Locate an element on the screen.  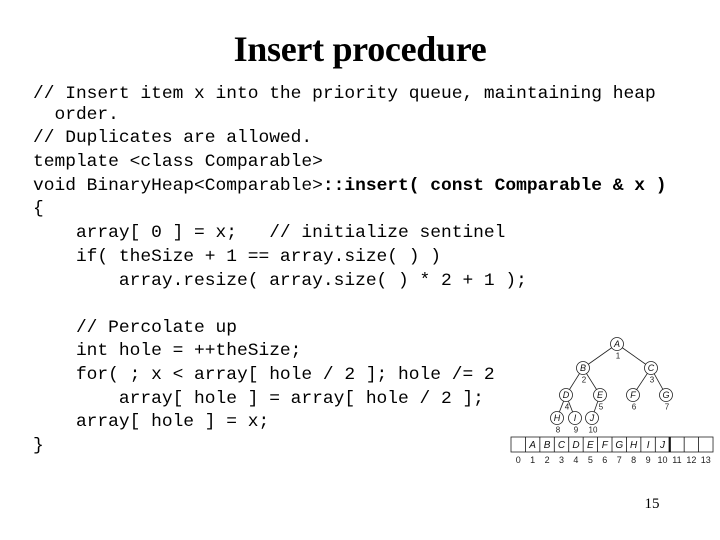
array-index-label: 6 is located at coordinates (604, 460).